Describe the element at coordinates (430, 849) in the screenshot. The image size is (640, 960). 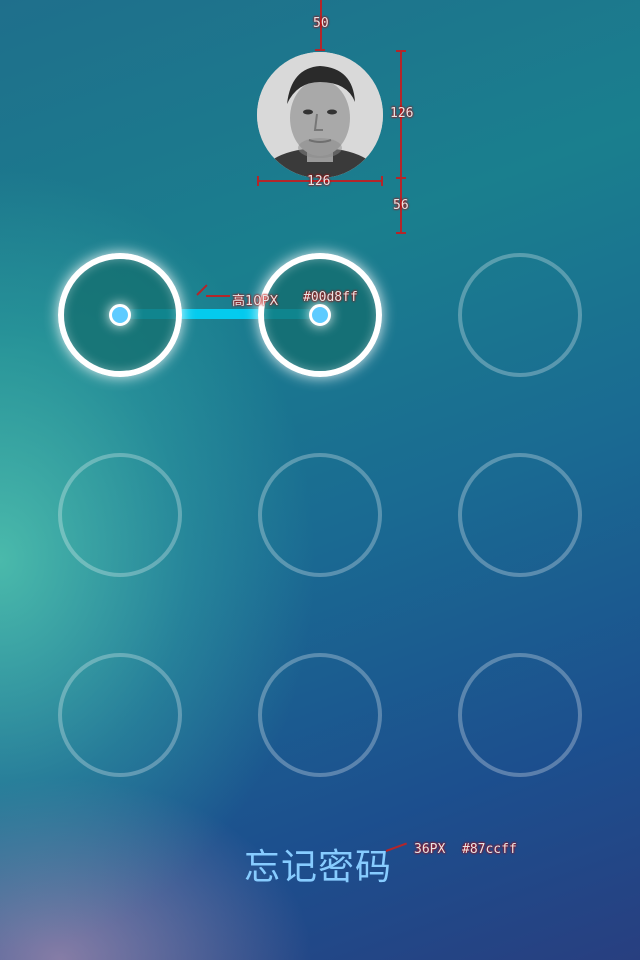
I see `measure-label-font-size: 36PX` at that location.